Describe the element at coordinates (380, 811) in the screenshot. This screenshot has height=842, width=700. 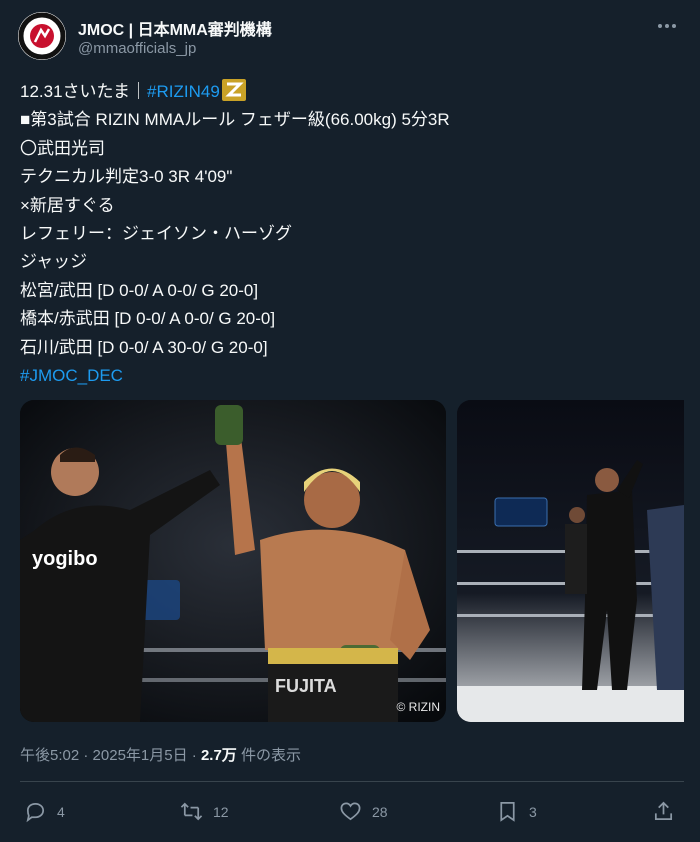
I see `like-count: 28` at that location.